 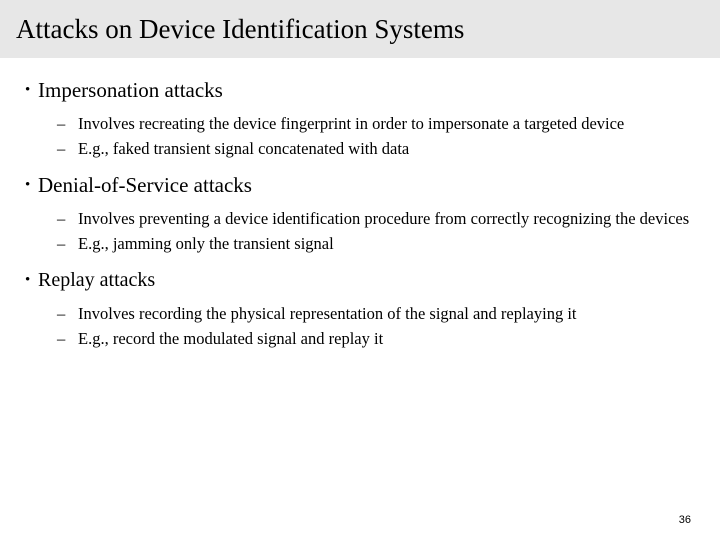 What do you see at coordinates (360, 280) in the screenshot?
I see `bullet-replay-attacks: • Replay attacks` at bounding box center [360, 280].